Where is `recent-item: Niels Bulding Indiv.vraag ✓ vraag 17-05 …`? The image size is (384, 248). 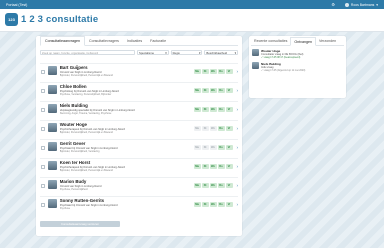 recent-item: Niels Bulding Indiv.vraag ✓ vraag 17-05 … is located at coordinates (297, 65).